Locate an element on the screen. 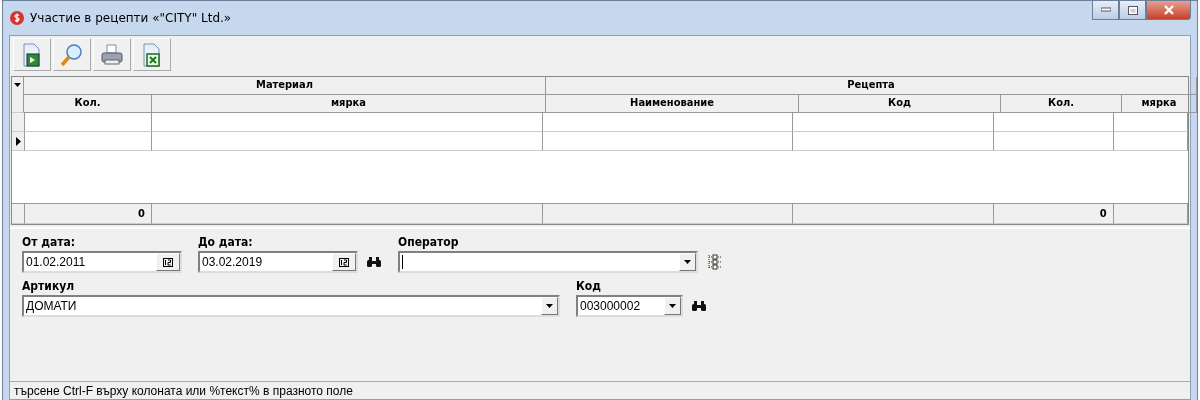 The image size is (1200, 400). close-icon is located at coordinates (1168, 10).